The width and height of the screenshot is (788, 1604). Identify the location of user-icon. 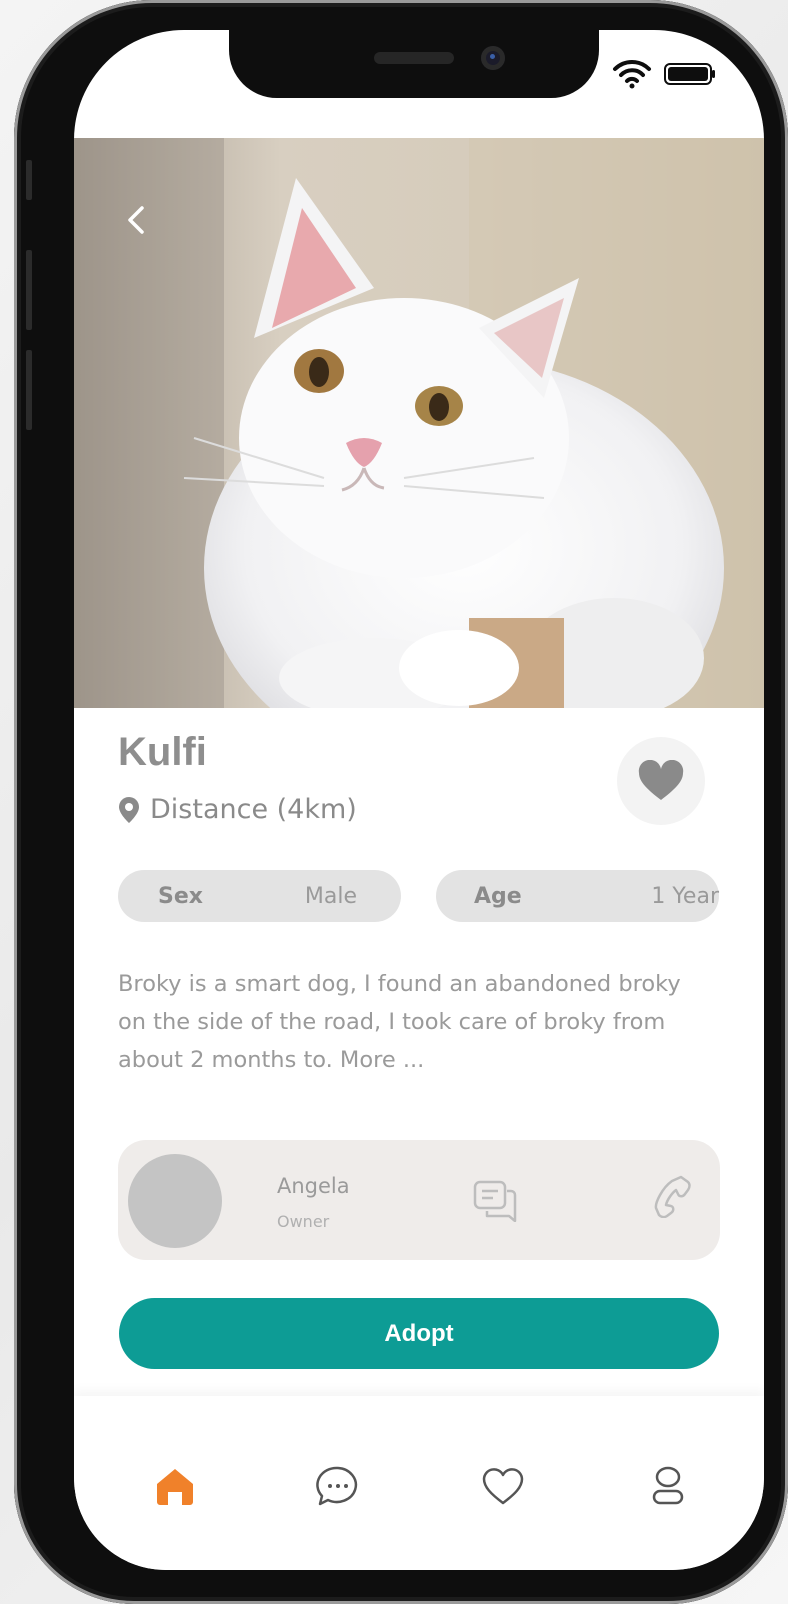
(668, 1485).